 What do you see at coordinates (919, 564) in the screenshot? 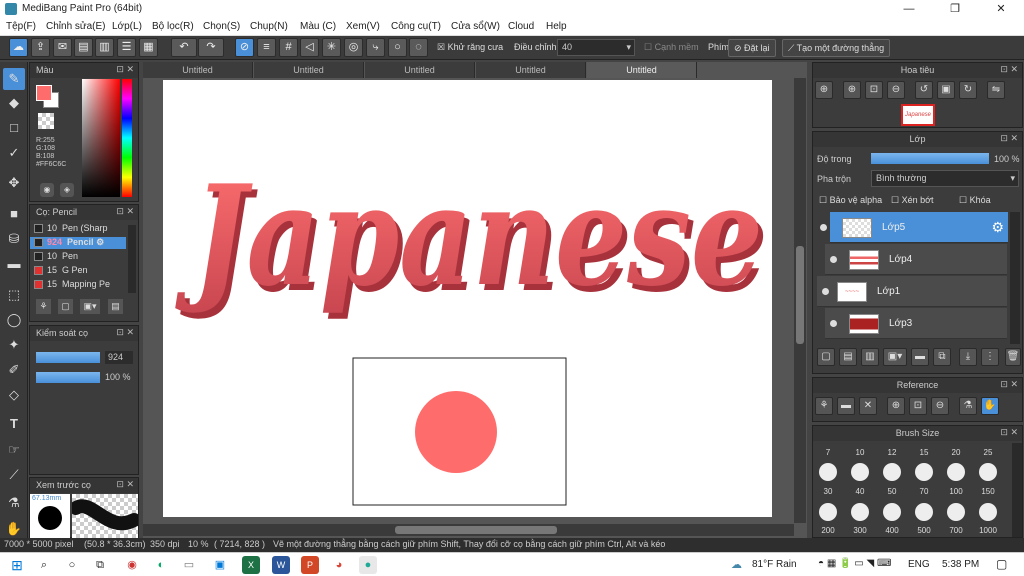
I see `language-indicator: ENG` at bounding box center [919, 564].